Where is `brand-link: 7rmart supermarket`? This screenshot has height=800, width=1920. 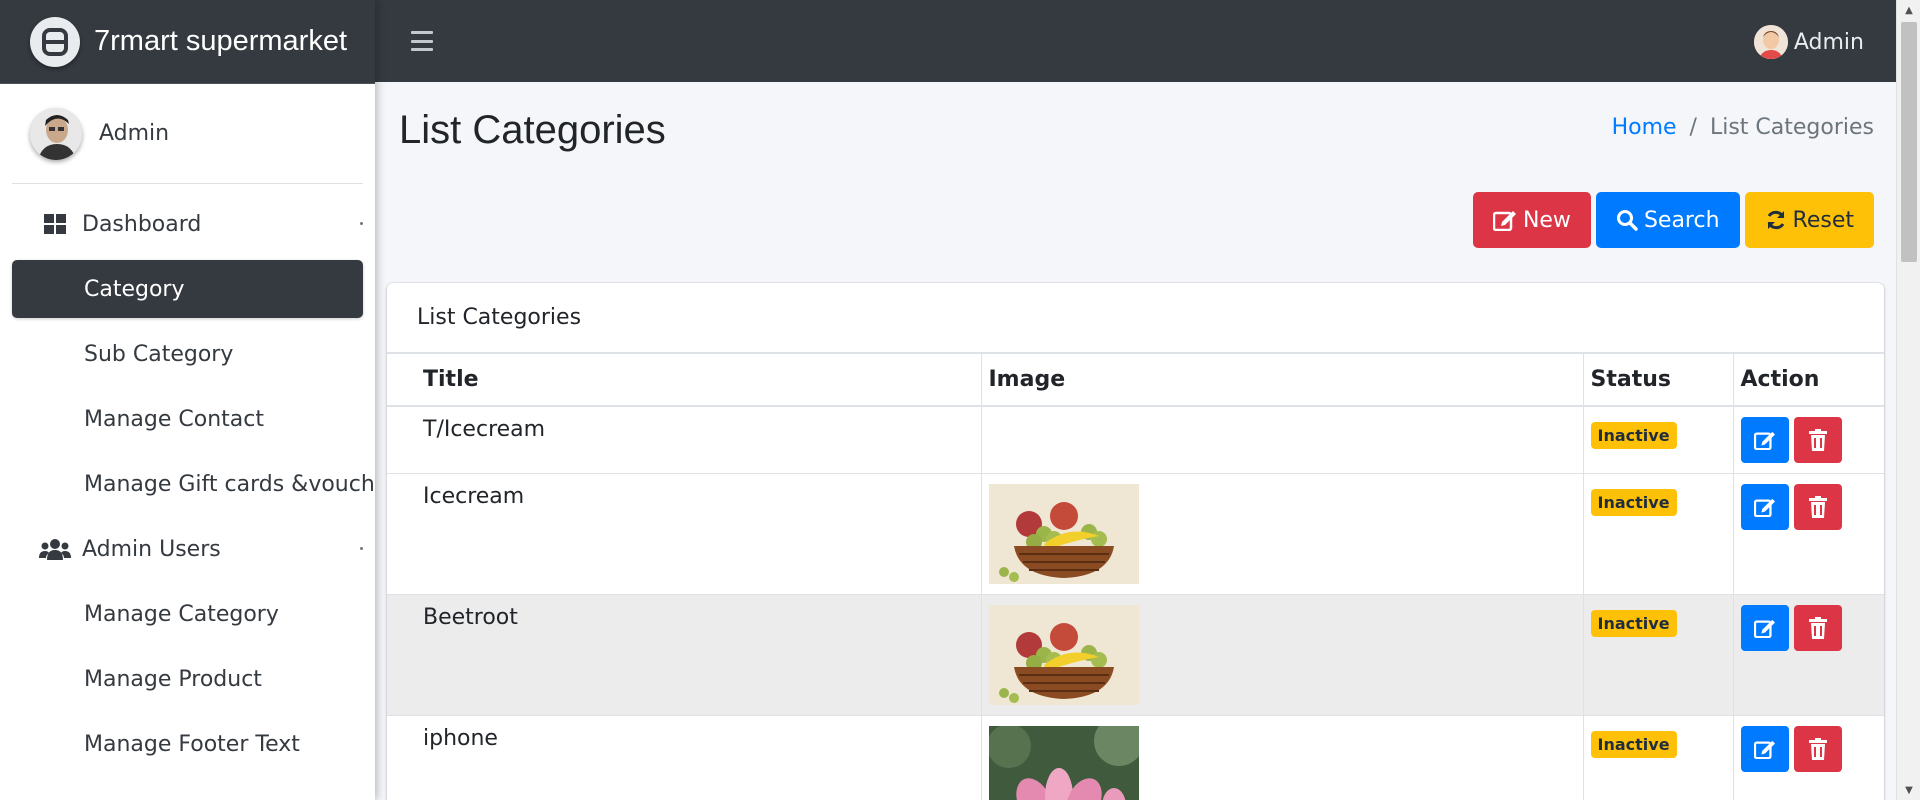 brand-link: 7rmart supermarket is located at coordinates (187, 42).